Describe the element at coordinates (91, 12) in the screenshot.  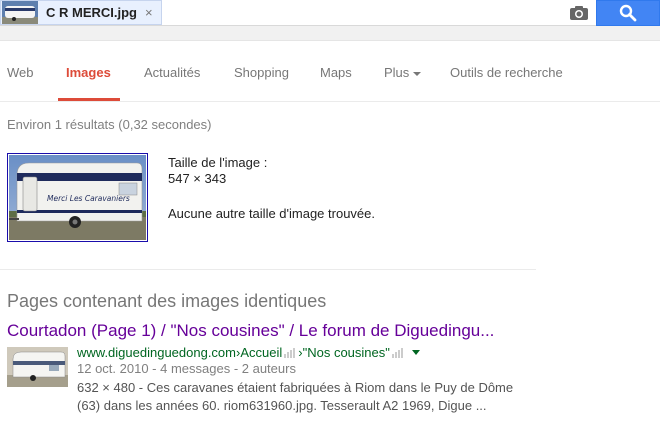
I see `query-image-filename: C R MERCI.jpg` at that location.